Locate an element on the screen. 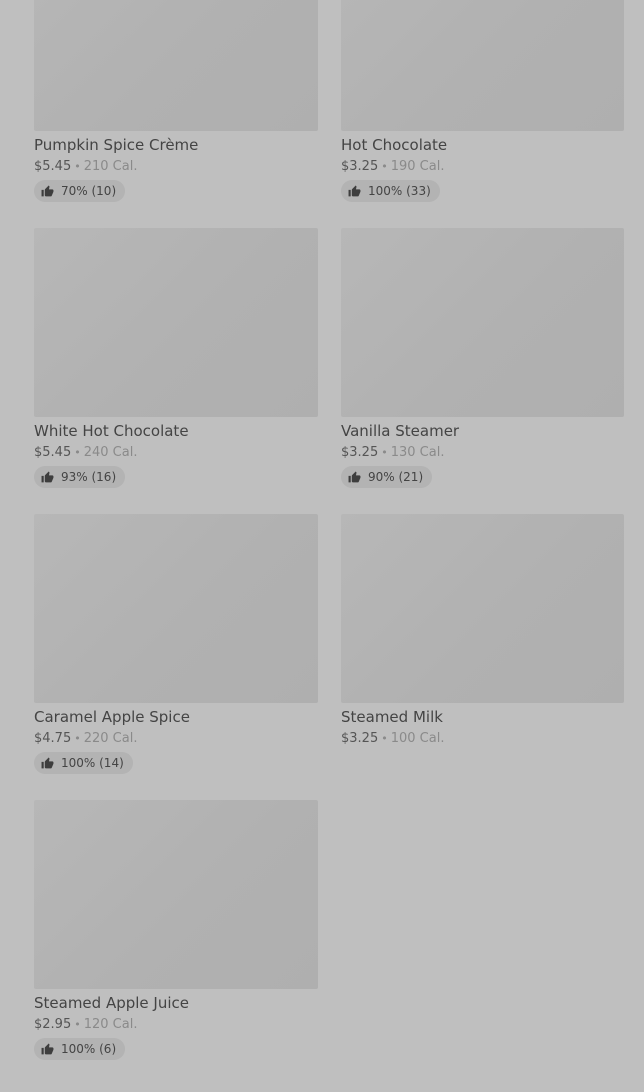  product-meta: $3.25 • 130 Cal. is located at coordinates (482, 452).